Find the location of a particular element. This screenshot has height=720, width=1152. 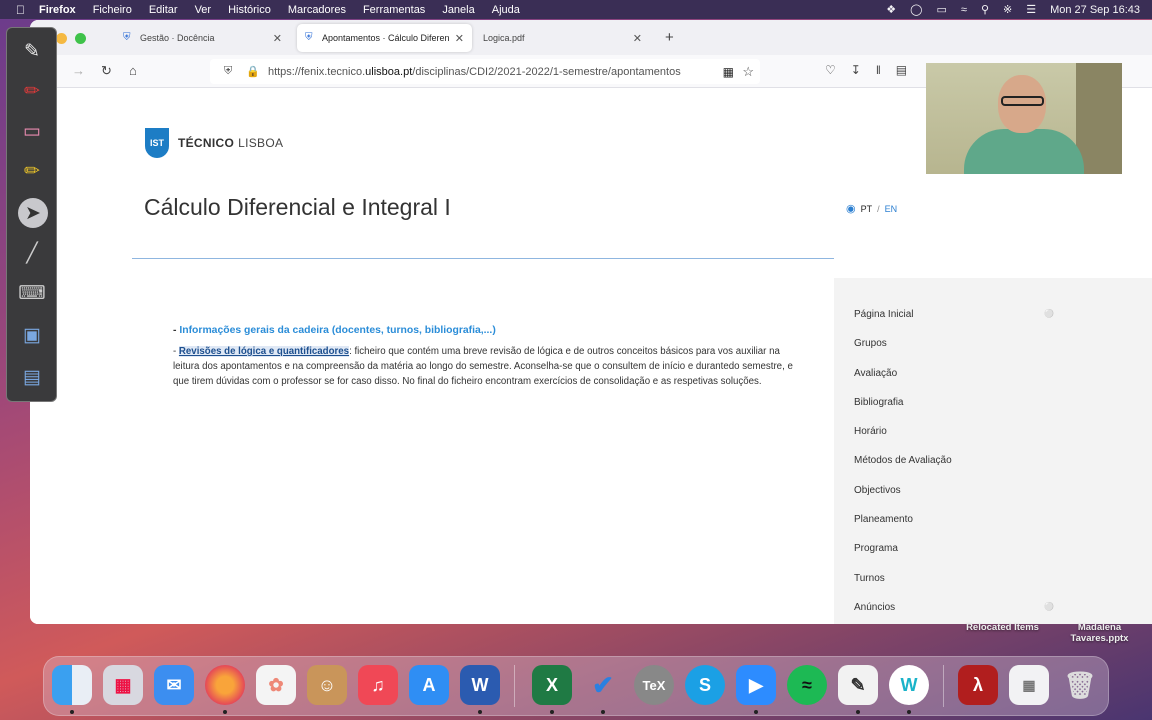

side-menu-item: Bibliografia is located at coordinates (954, 411).